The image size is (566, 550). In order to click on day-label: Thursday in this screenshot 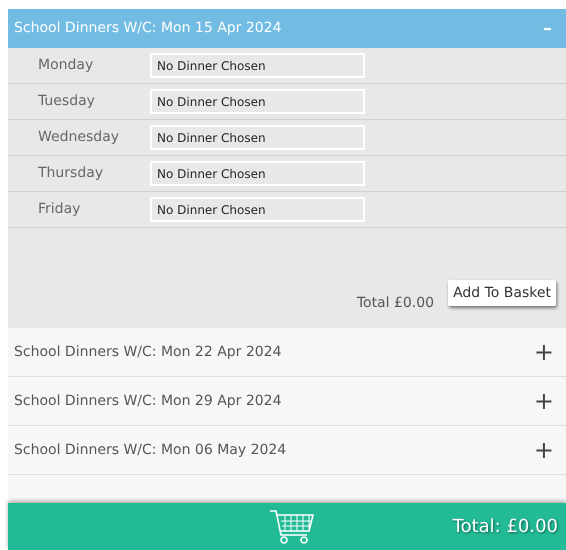, I will do `click(71, 173)`.